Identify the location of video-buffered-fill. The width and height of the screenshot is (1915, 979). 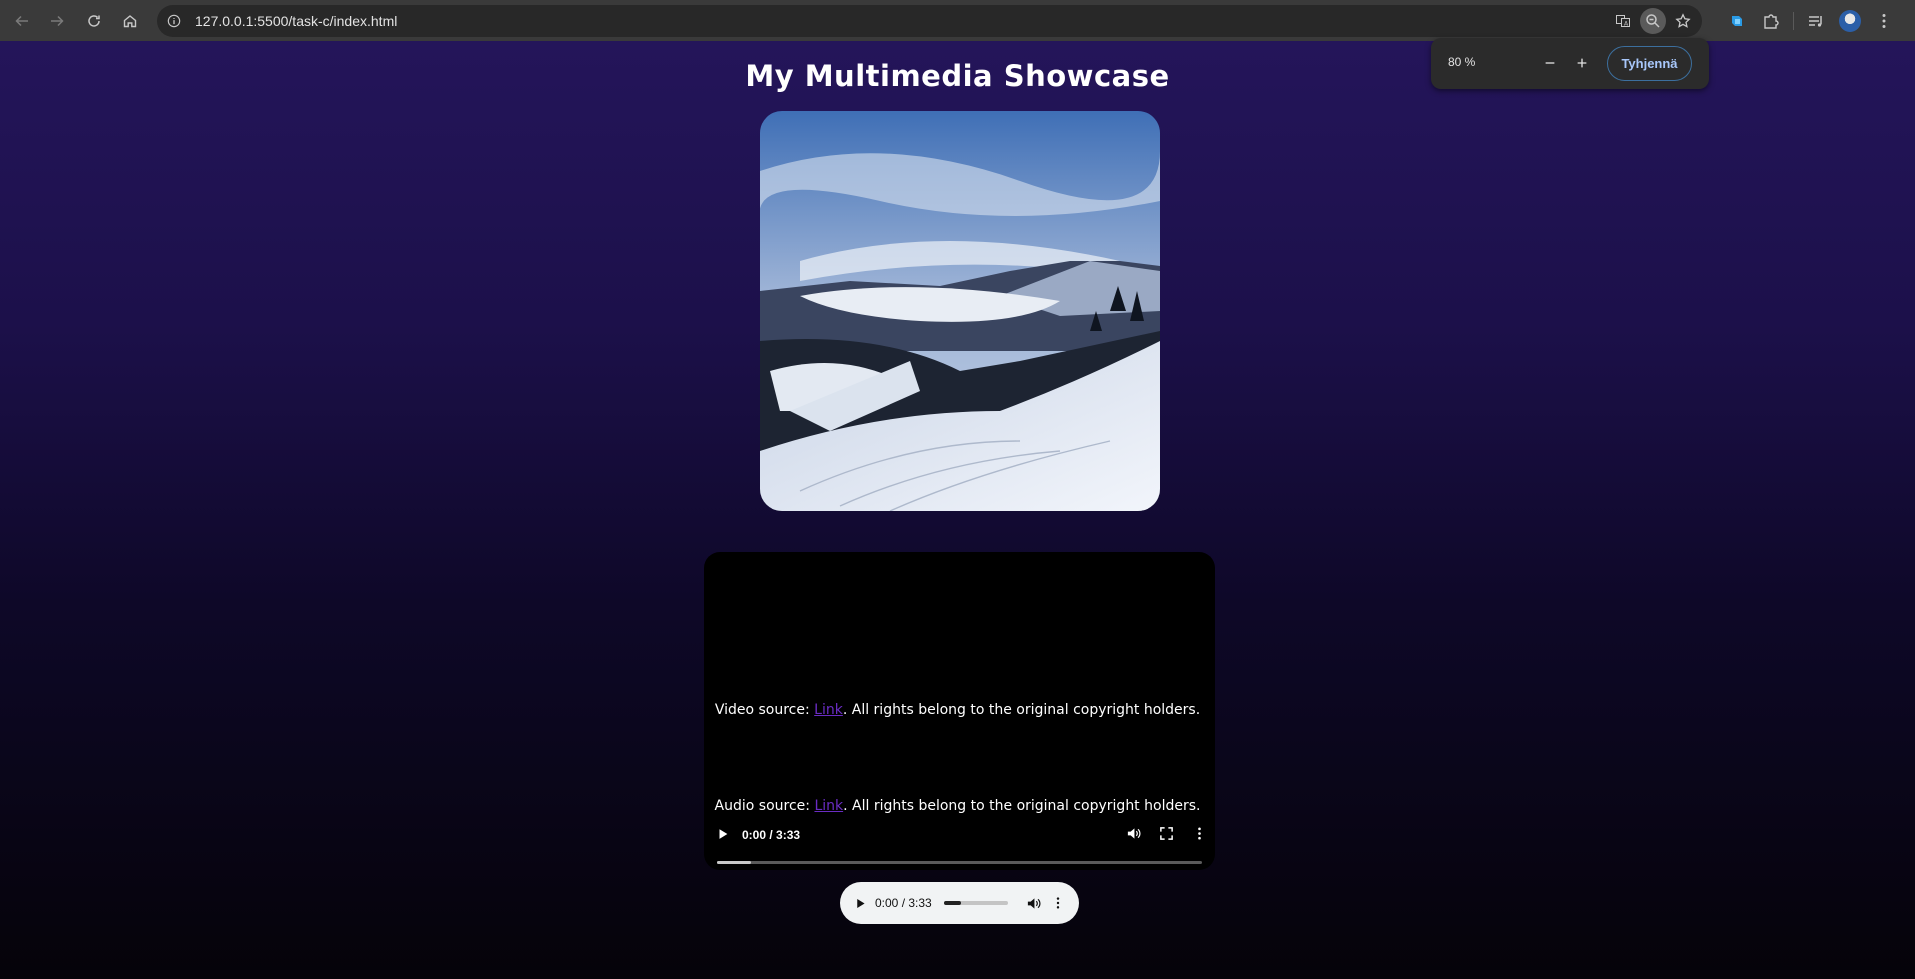
(734, 862).